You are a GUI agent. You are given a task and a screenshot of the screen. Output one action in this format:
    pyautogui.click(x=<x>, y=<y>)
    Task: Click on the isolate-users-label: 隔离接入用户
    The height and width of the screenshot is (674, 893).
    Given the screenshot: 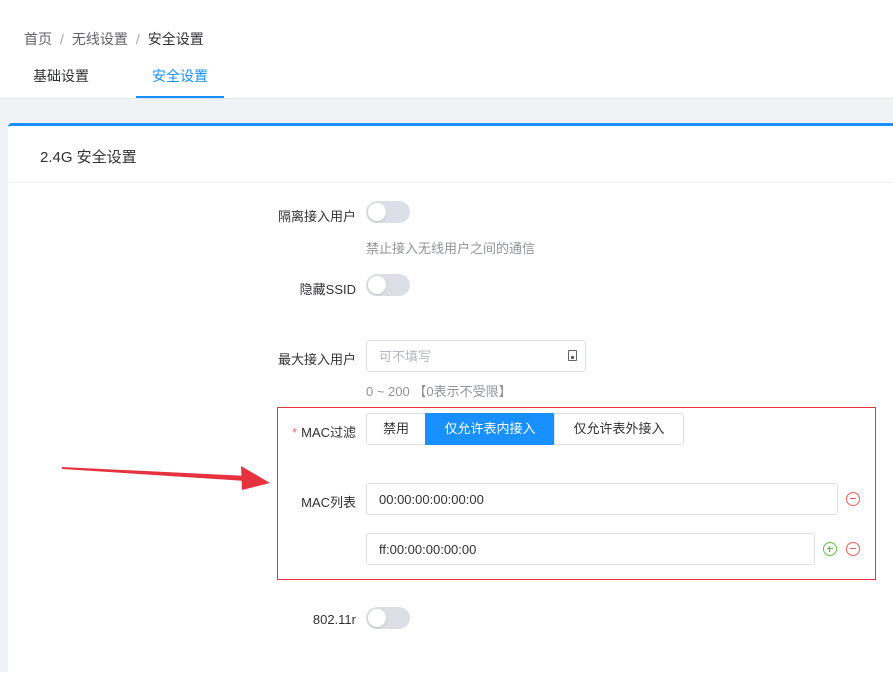 What is the action you would take?
    pyautogui.click(x=316, y=216)
    